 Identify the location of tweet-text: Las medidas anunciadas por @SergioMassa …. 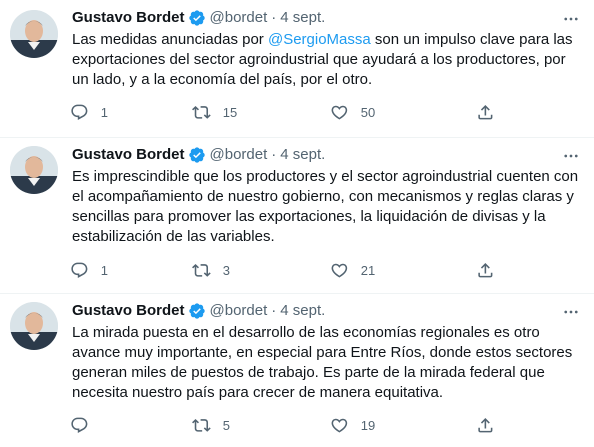
(327, 60).